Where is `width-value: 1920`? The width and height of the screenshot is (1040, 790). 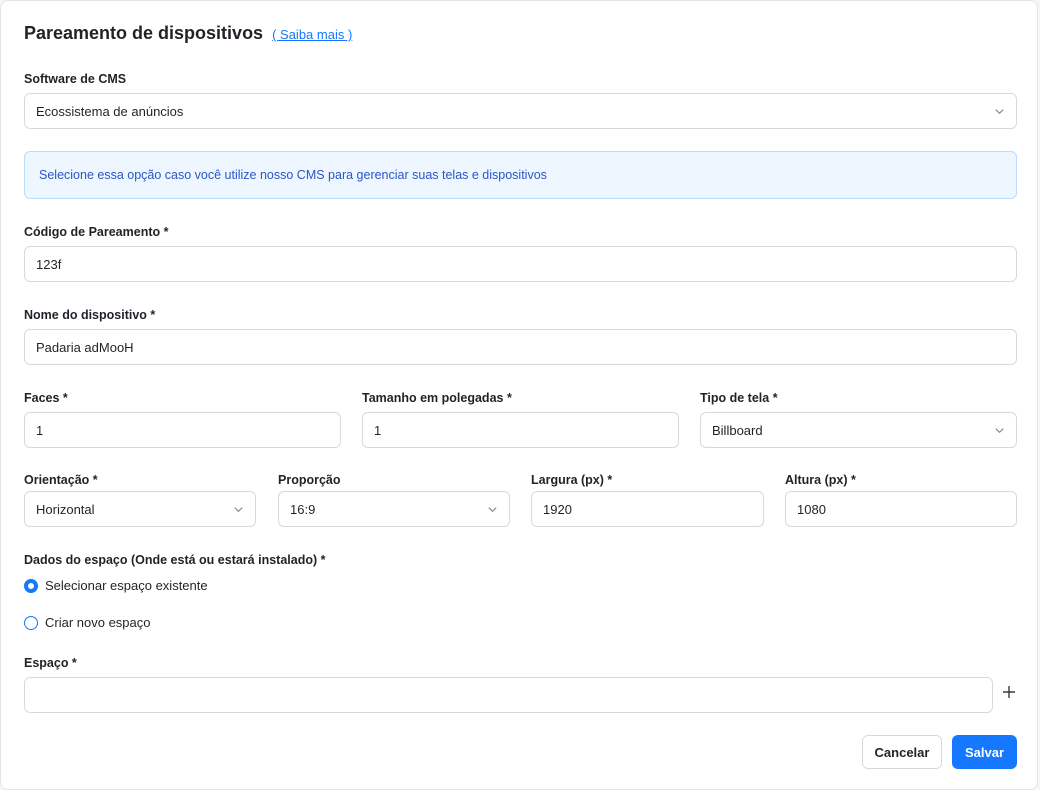 width-value: 1920 is located at coordinates (557, 509).